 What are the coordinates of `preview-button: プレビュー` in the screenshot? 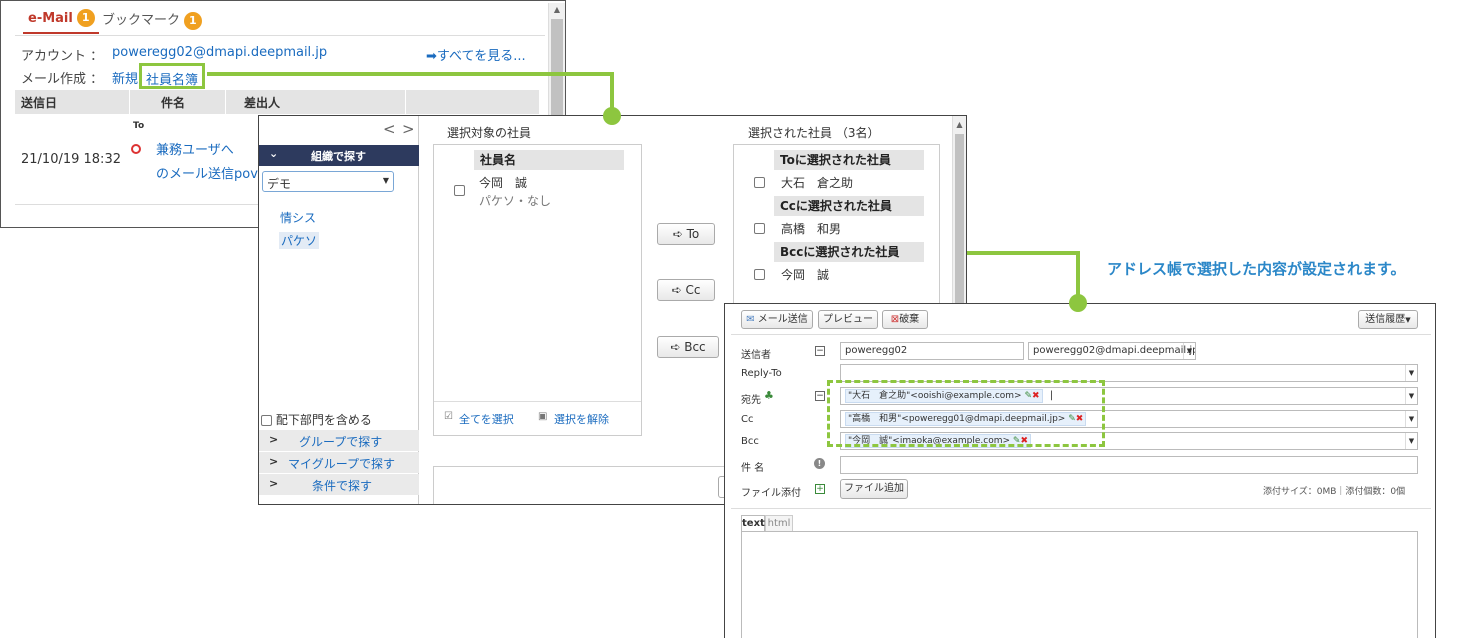 It's located at (848, 319).